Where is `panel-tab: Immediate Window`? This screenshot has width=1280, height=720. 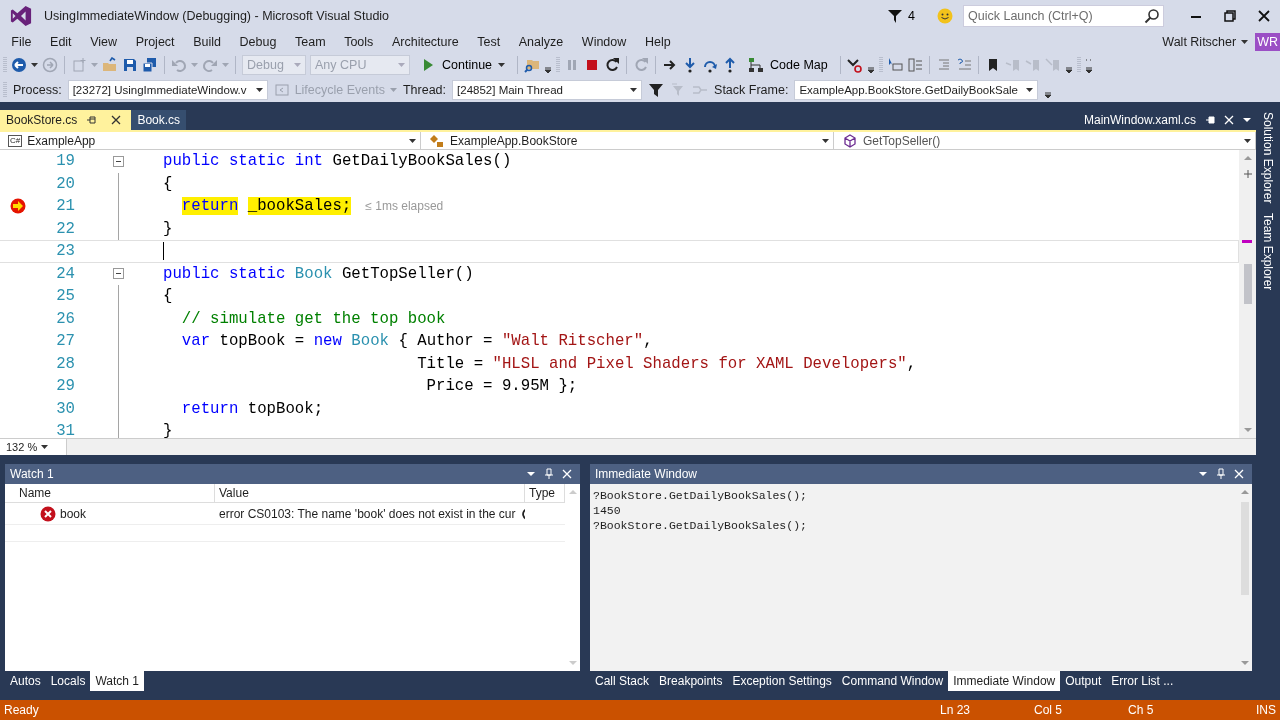
panel-tab: Immediate Window is located at coordinates (1004, 681).